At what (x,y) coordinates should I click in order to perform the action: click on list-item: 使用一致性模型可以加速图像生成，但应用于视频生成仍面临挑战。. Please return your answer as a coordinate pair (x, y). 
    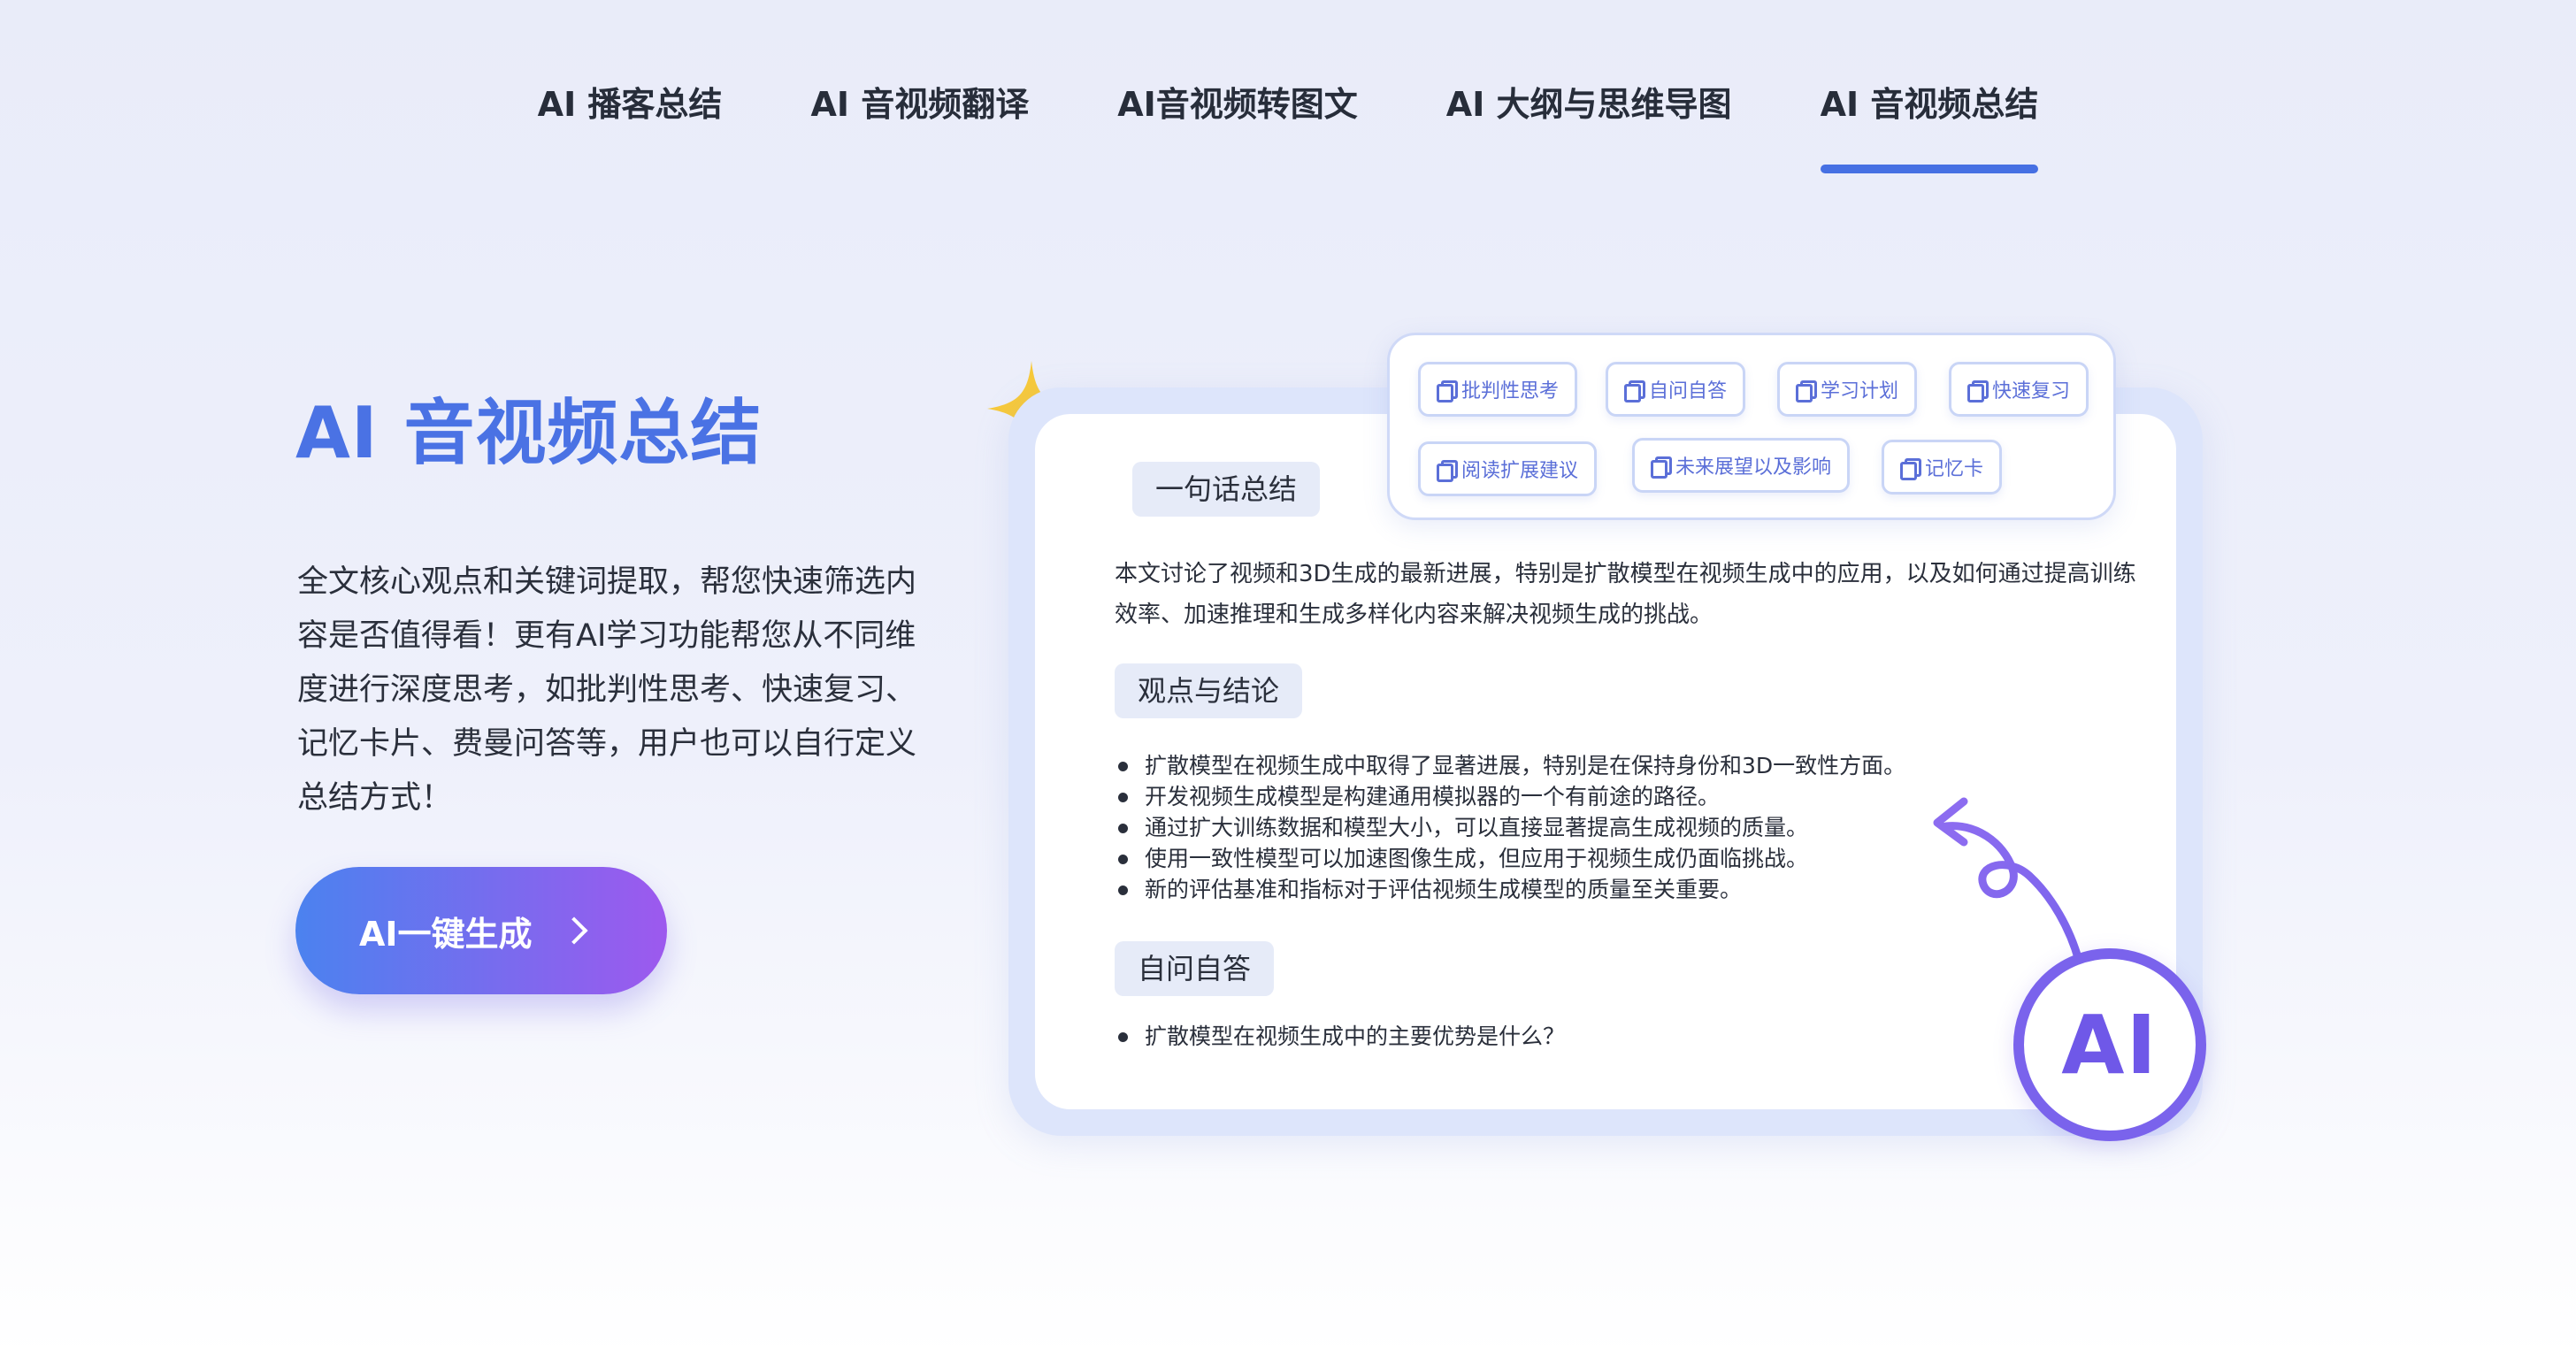
    Looking at the image, I should click on (1510, 858).